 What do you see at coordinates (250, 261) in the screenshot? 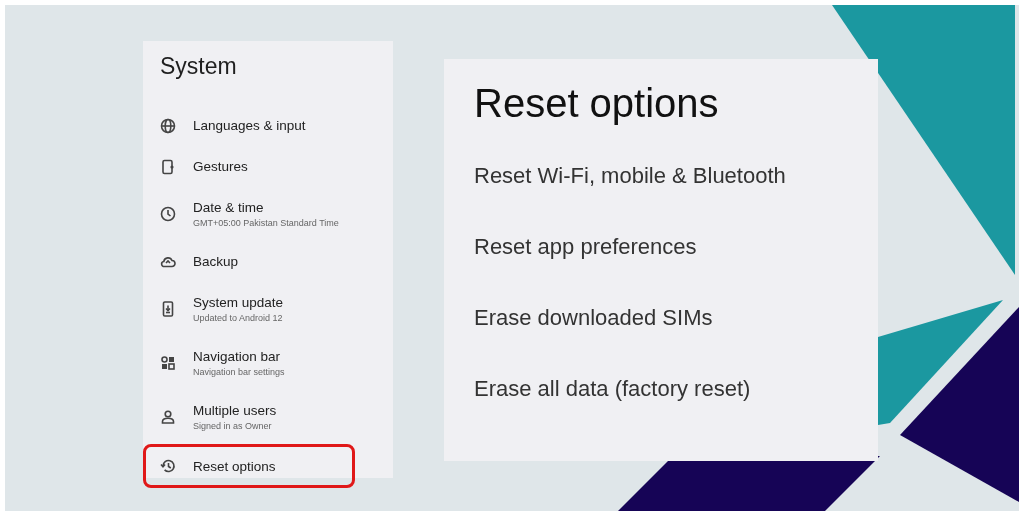
I see `settings-item: Backup` at bounding box center [250, 261].